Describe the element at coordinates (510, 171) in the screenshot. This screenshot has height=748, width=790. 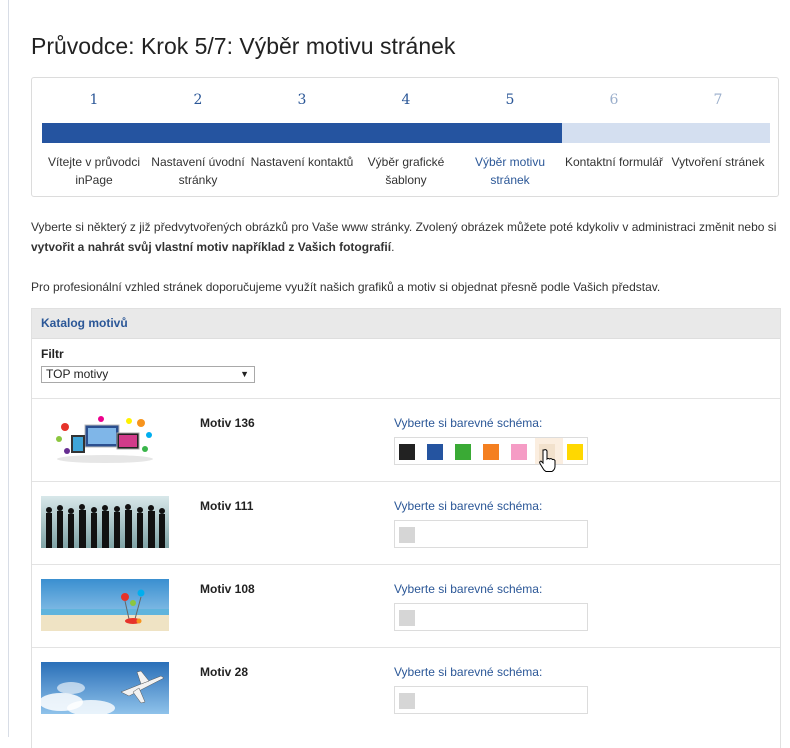
I see `wizard-step-label: Výběr motivu stránek` at that location.